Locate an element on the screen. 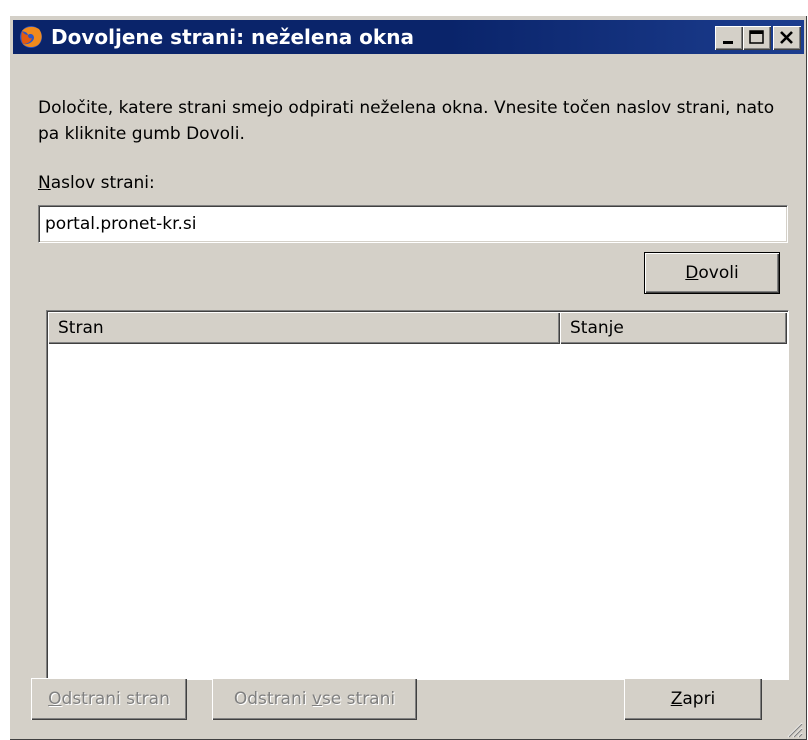 The image size is (808, 740). address-label-rest: aslov strani: is located at coordinates (102, 183).